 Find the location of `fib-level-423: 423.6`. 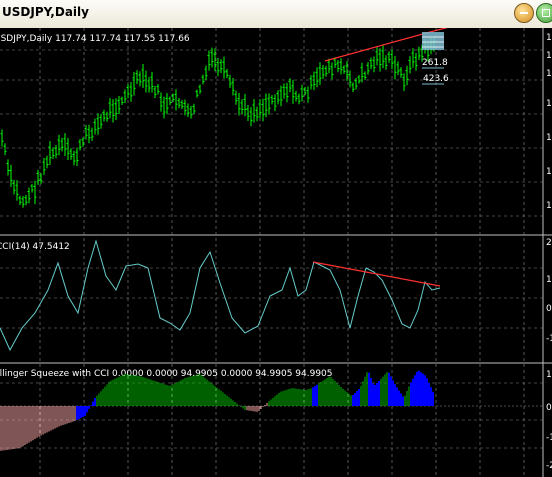

fib-level-423: 423.6 is located at coordinates (436, 79).